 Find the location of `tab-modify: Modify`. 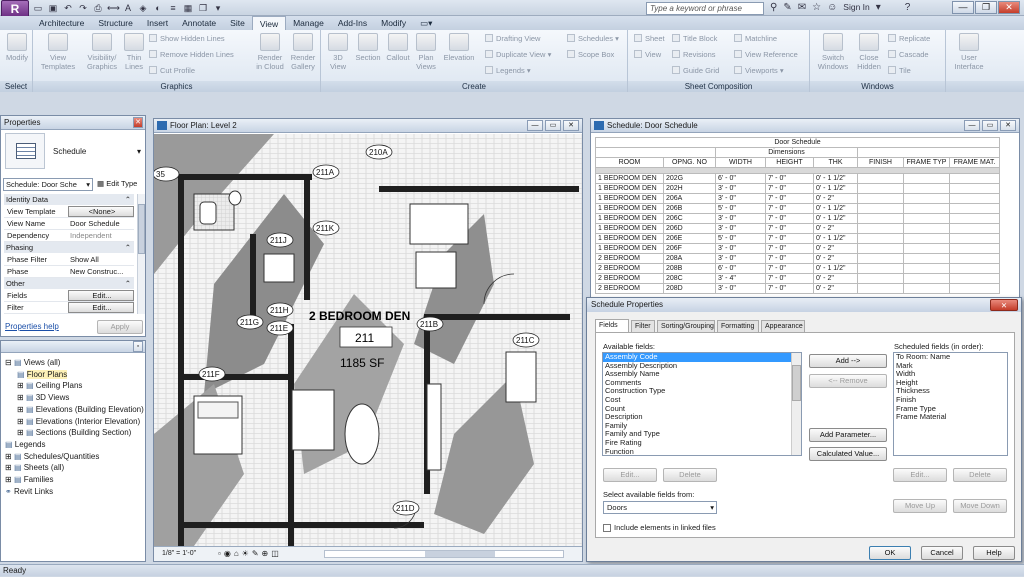

tab-modify: Modify is located at coordinates (393, 23).